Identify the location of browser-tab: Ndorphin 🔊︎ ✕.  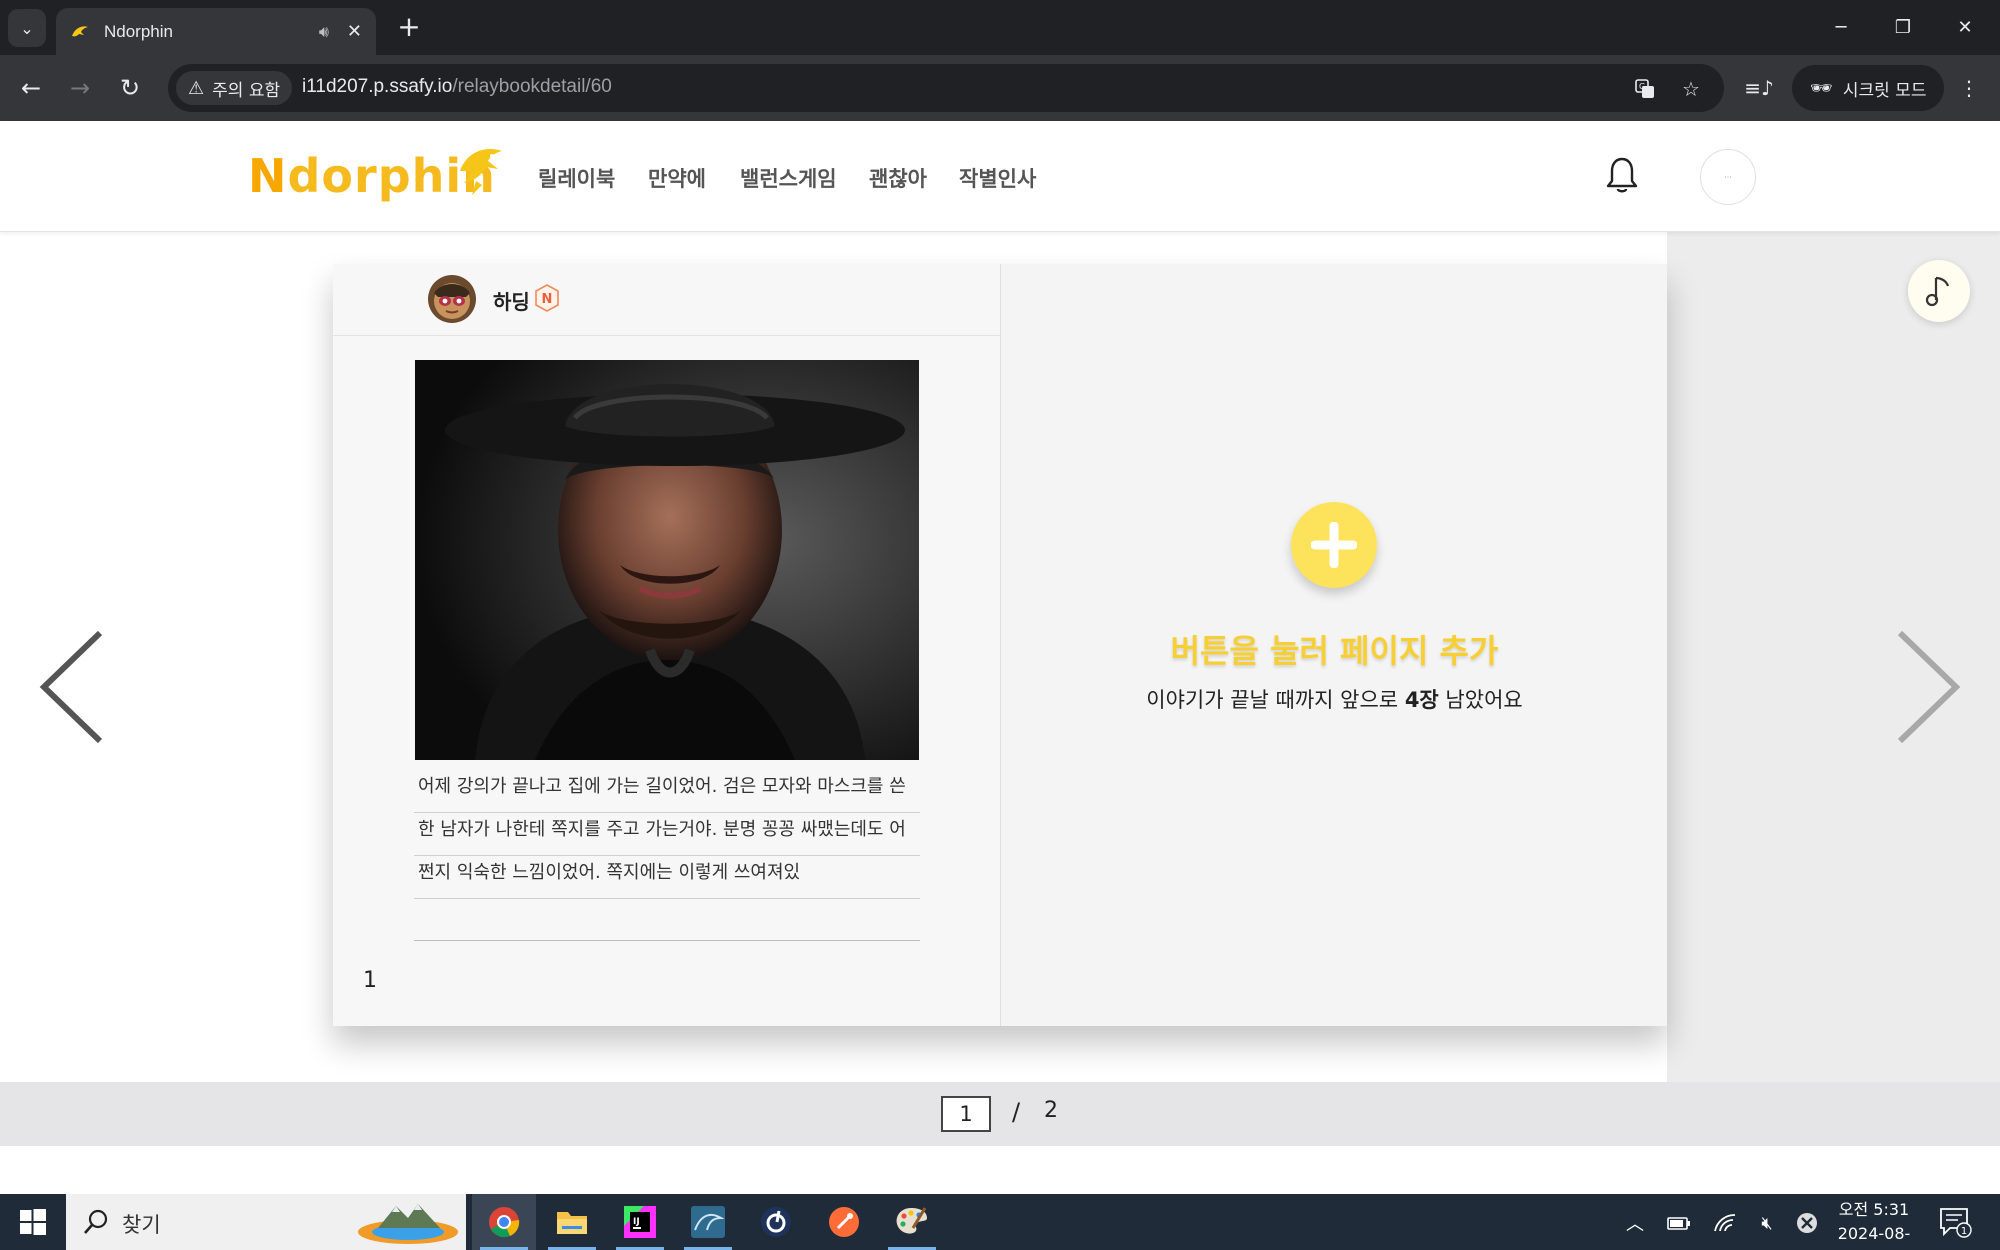
(216, 31).